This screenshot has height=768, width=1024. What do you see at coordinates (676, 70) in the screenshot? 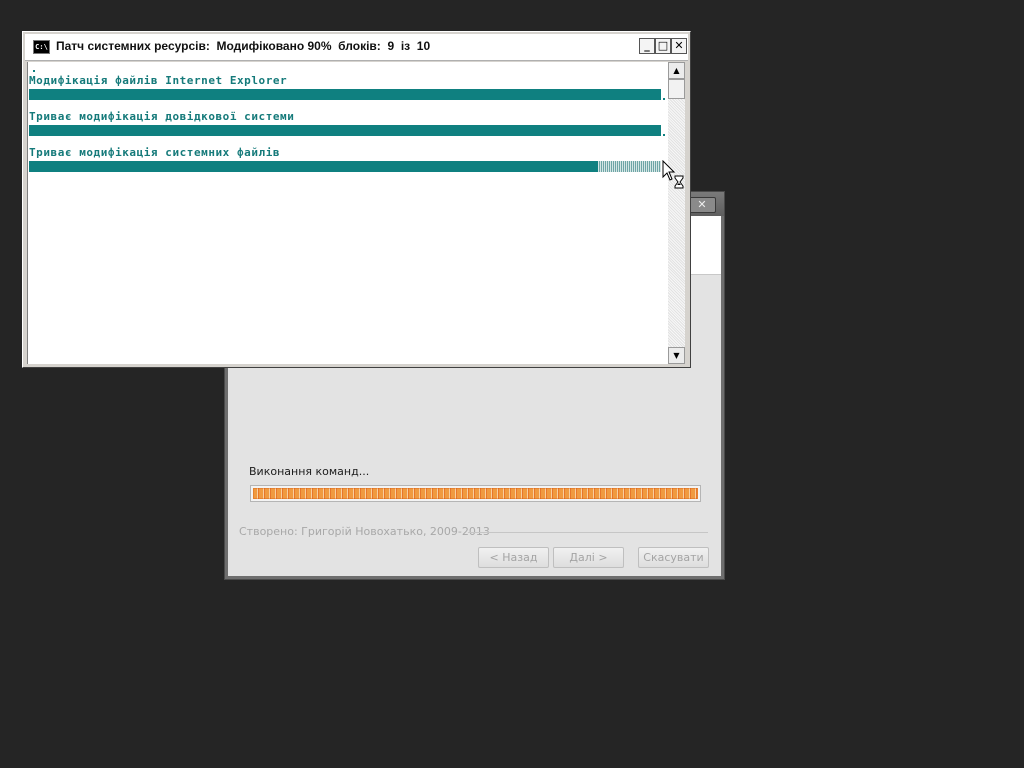
I see `scroll-up-button: ▲` at bounding box center [676, 70].